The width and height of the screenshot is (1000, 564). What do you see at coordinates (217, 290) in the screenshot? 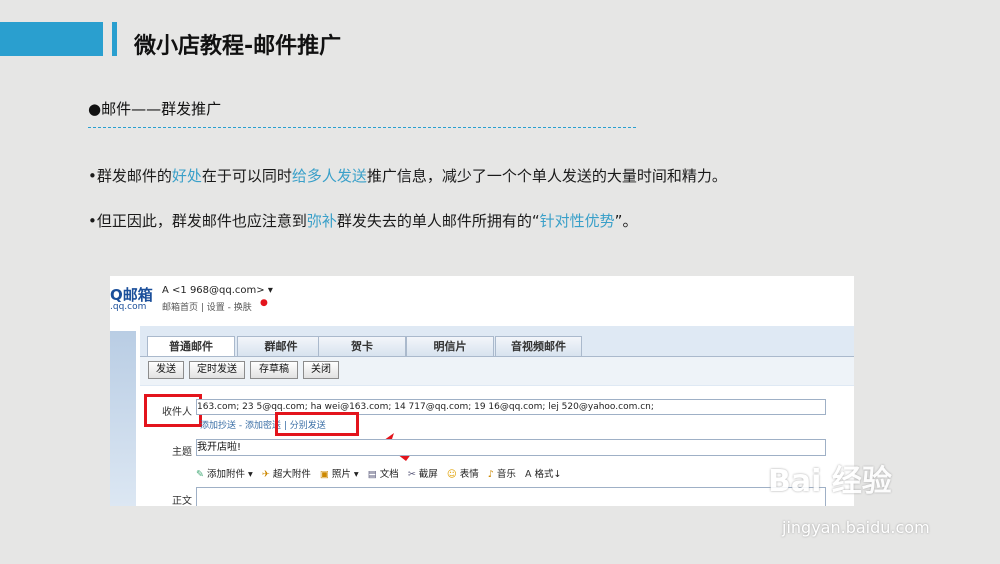
I see `account-address: A <1 968@qq.com> ▾` at bounding box center [217, 290].